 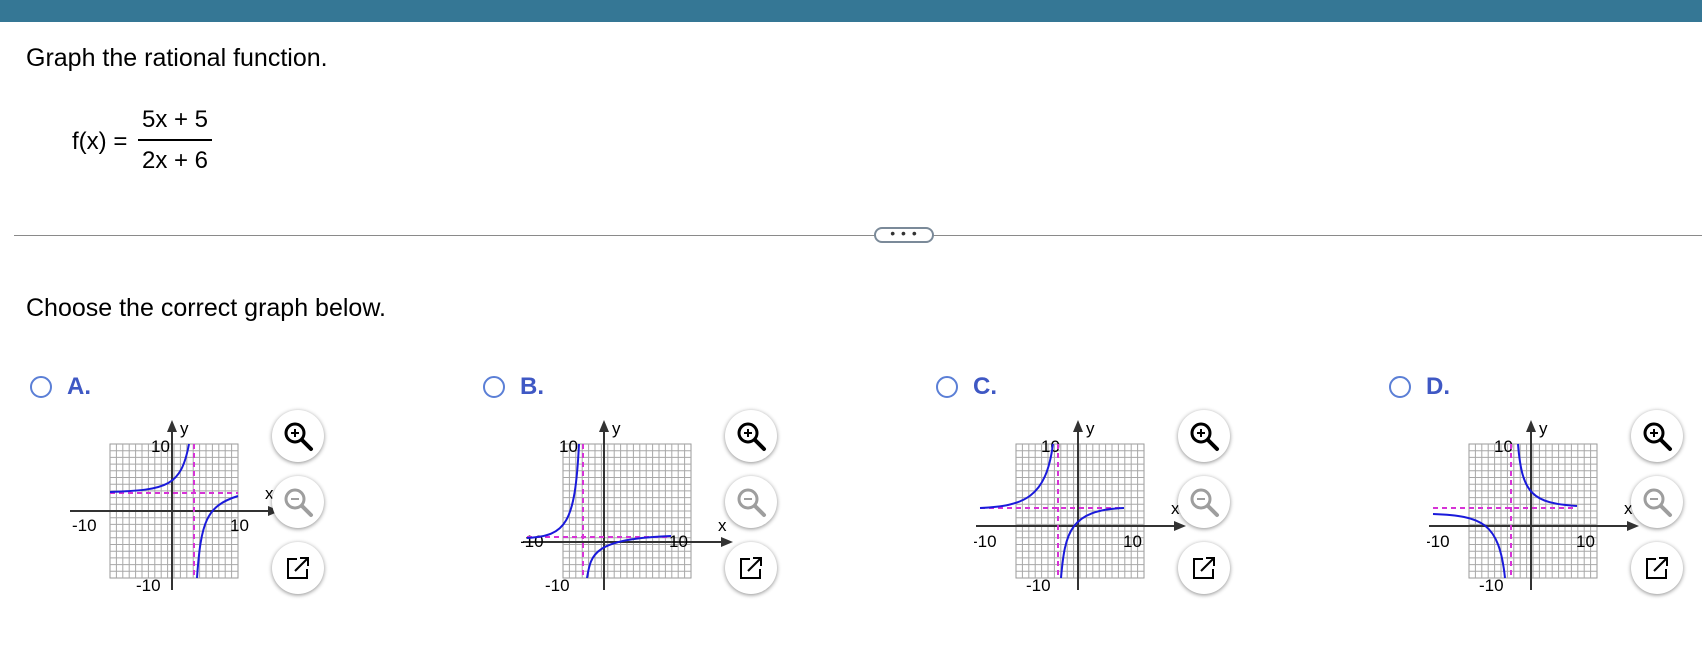 I want to click on fraction-bar, so click(x=175, y=140).